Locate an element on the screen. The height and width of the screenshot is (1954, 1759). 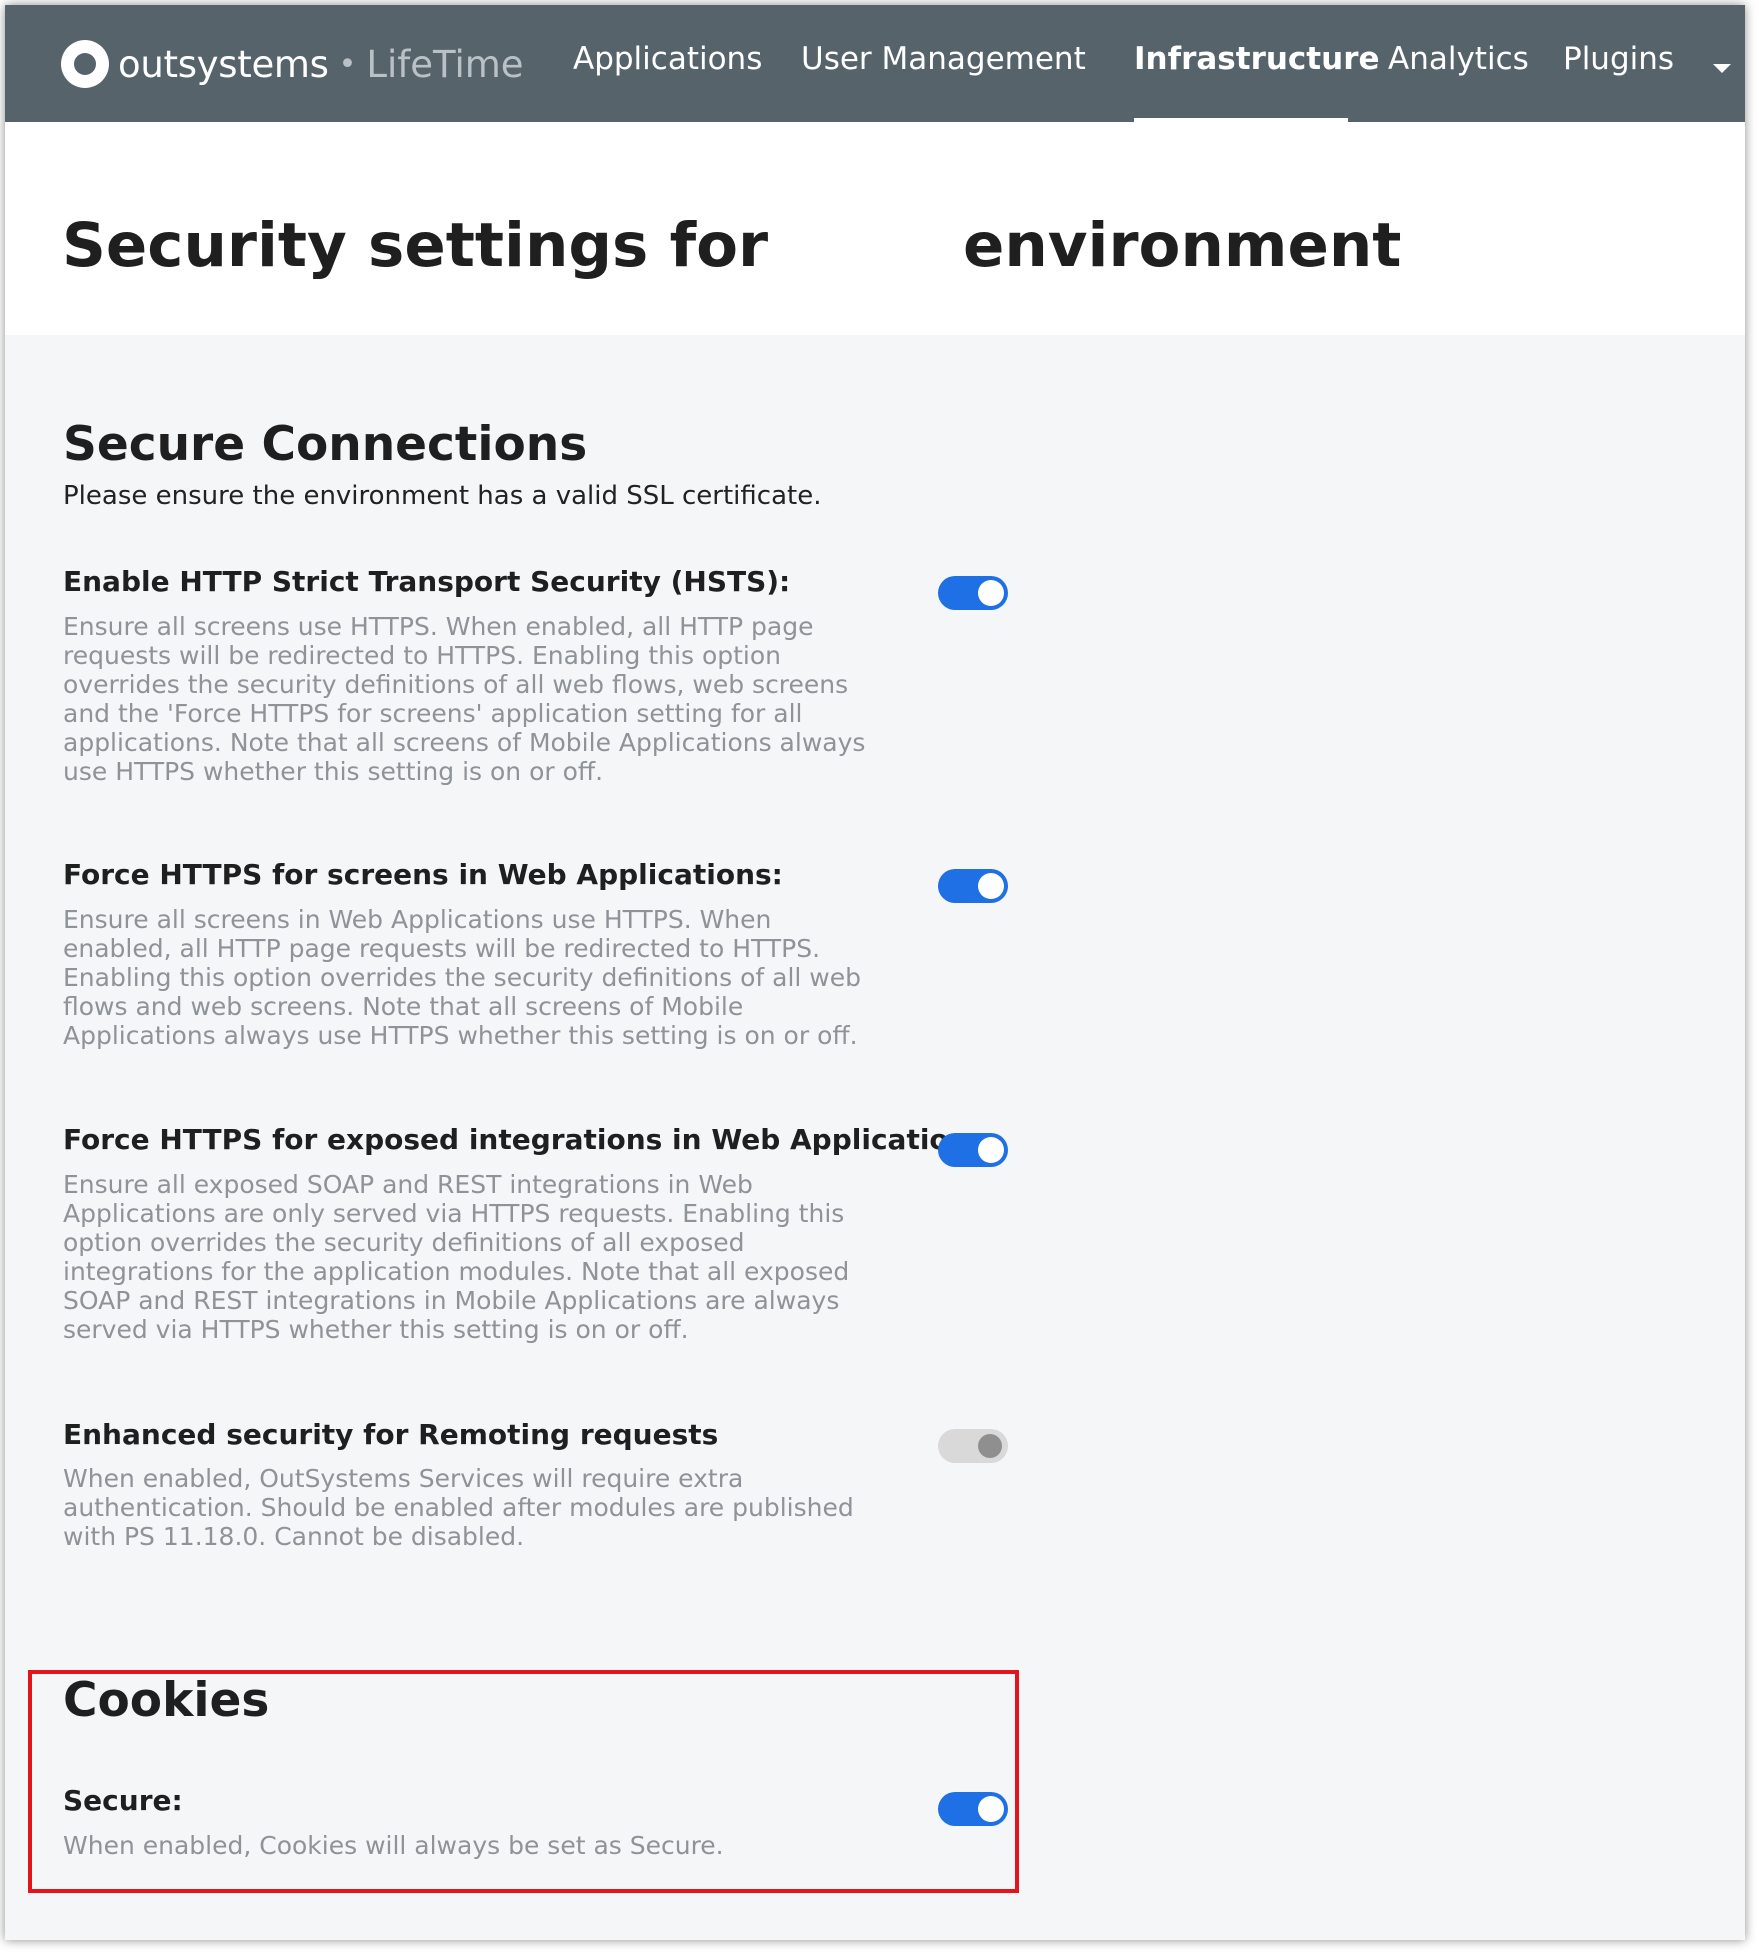
secure-connections-title: Secure Connections is located at coordinates (325, 444).